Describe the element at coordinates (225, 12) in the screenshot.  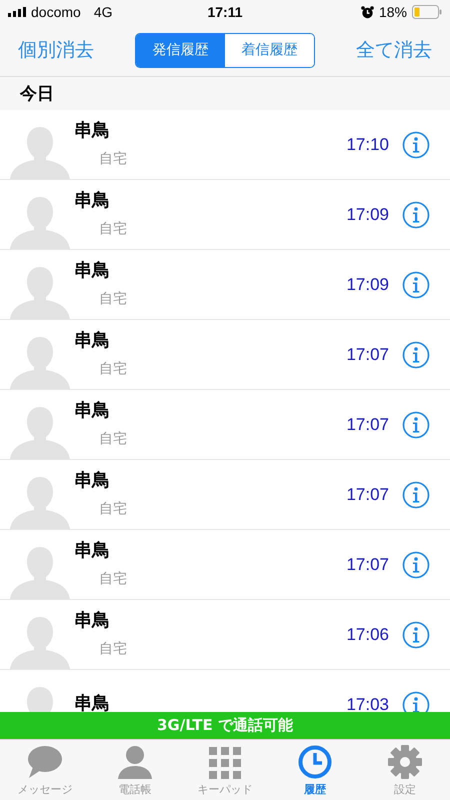
I see `status-time: 17:11` at that location.